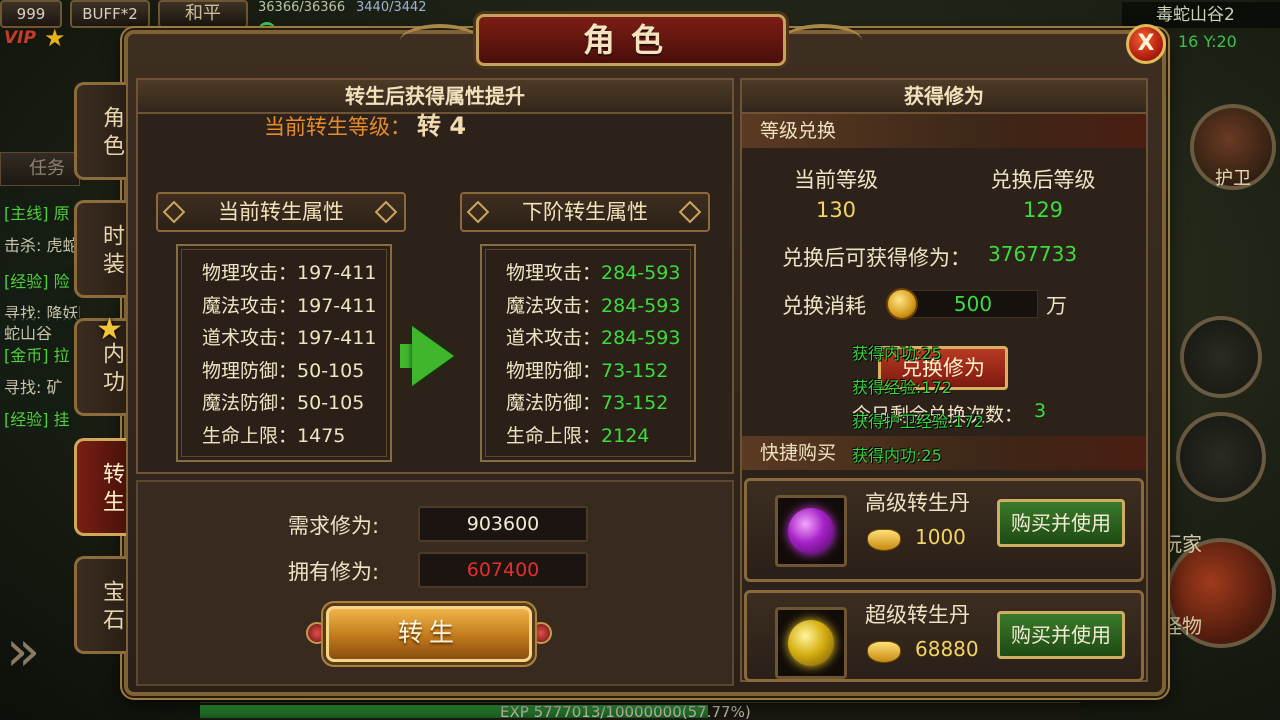 The image size is (1280, 720). I want to click on current-rebirth-level: 当前转生等级：转 4, so click(365, 123).